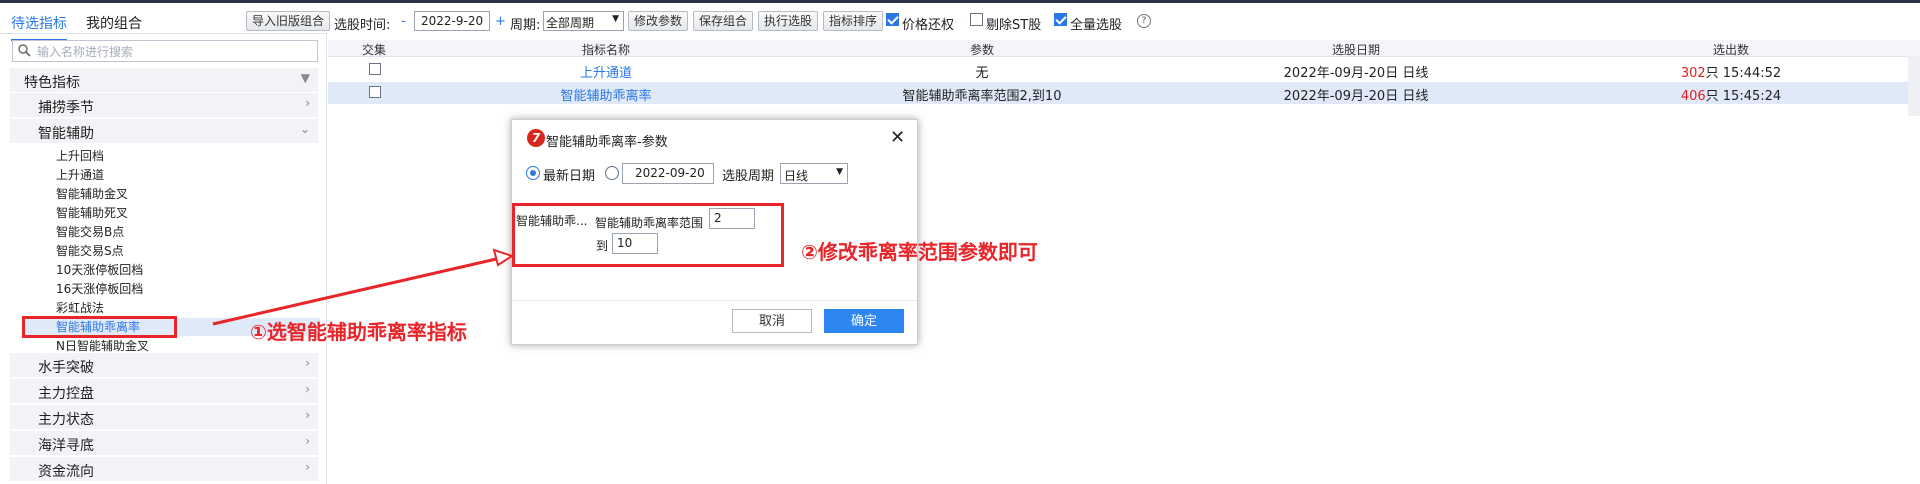 This screenshot has width=1920, height=484. I want to click on step2-annotation: ②修改乖离率范围参数即可, so click(919, 252).